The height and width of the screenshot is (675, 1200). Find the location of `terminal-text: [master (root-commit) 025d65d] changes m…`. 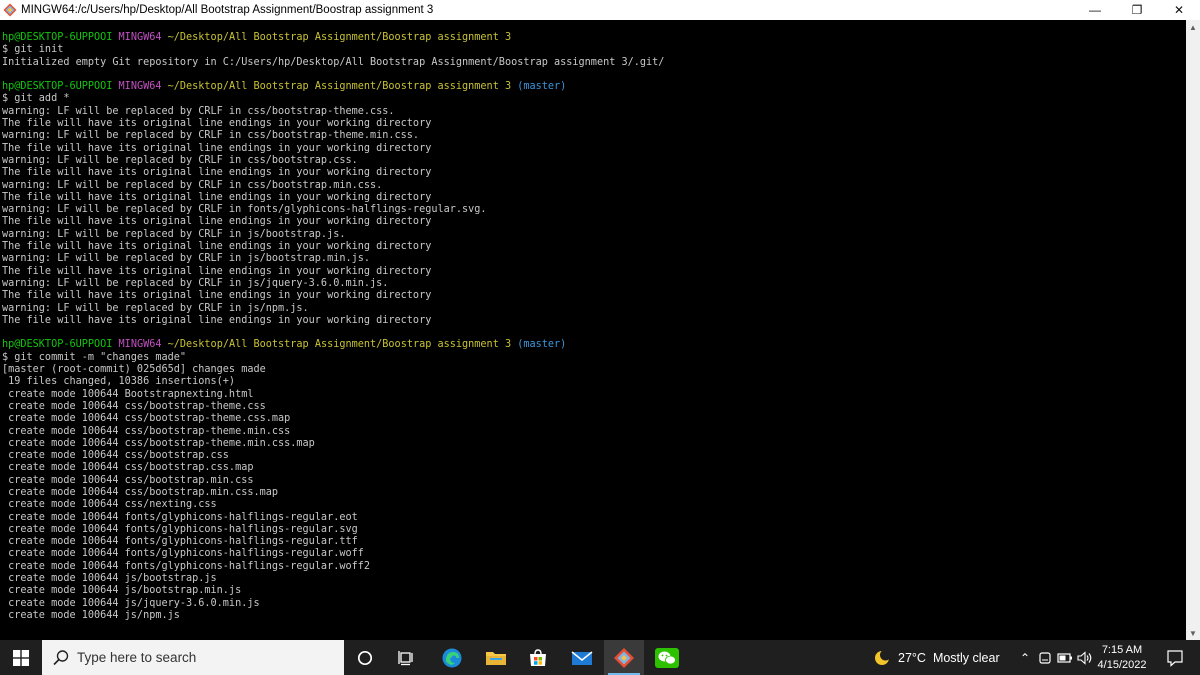

terminal-text: [master (root-commit) 025d65d] changes m… is located at coordinates (134, 370).